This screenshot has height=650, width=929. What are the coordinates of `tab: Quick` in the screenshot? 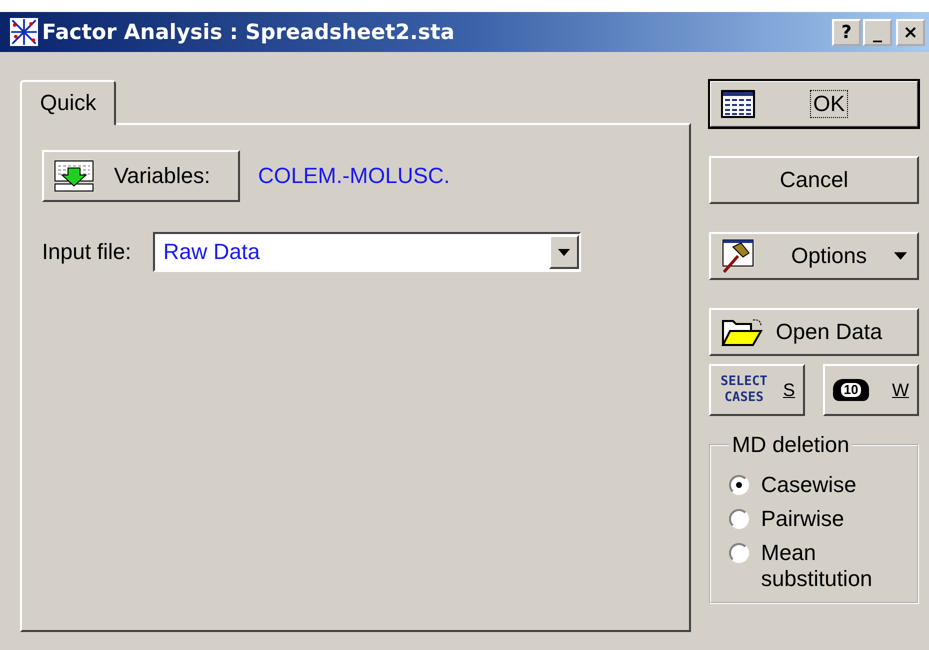 It's located at (68, 102).